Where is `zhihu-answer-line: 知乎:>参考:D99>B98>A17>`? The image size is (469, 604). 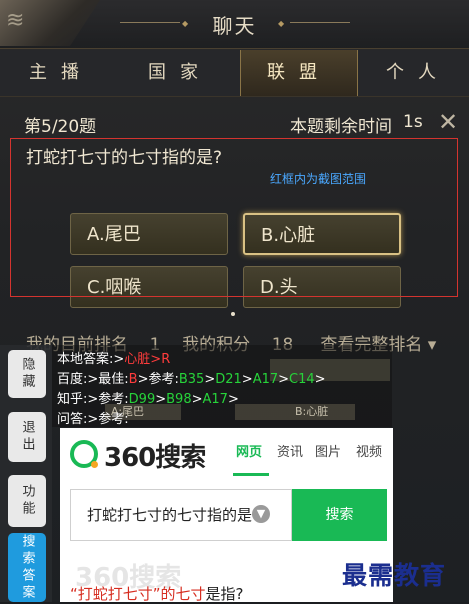 zhihu-answer-line: 知乎:>参考:D99>B98>A17> is located at coordinates (148, 399).